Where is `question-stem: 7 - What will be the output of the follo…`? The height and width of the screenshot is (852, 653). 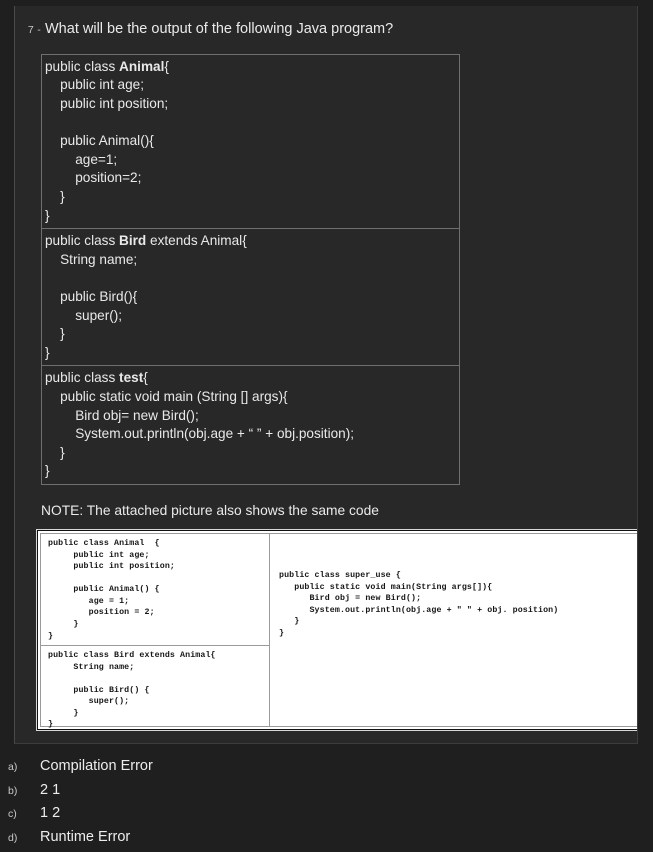
question-stem: 7 - What will be the output of the follo… is located at coordinates (326, 22).